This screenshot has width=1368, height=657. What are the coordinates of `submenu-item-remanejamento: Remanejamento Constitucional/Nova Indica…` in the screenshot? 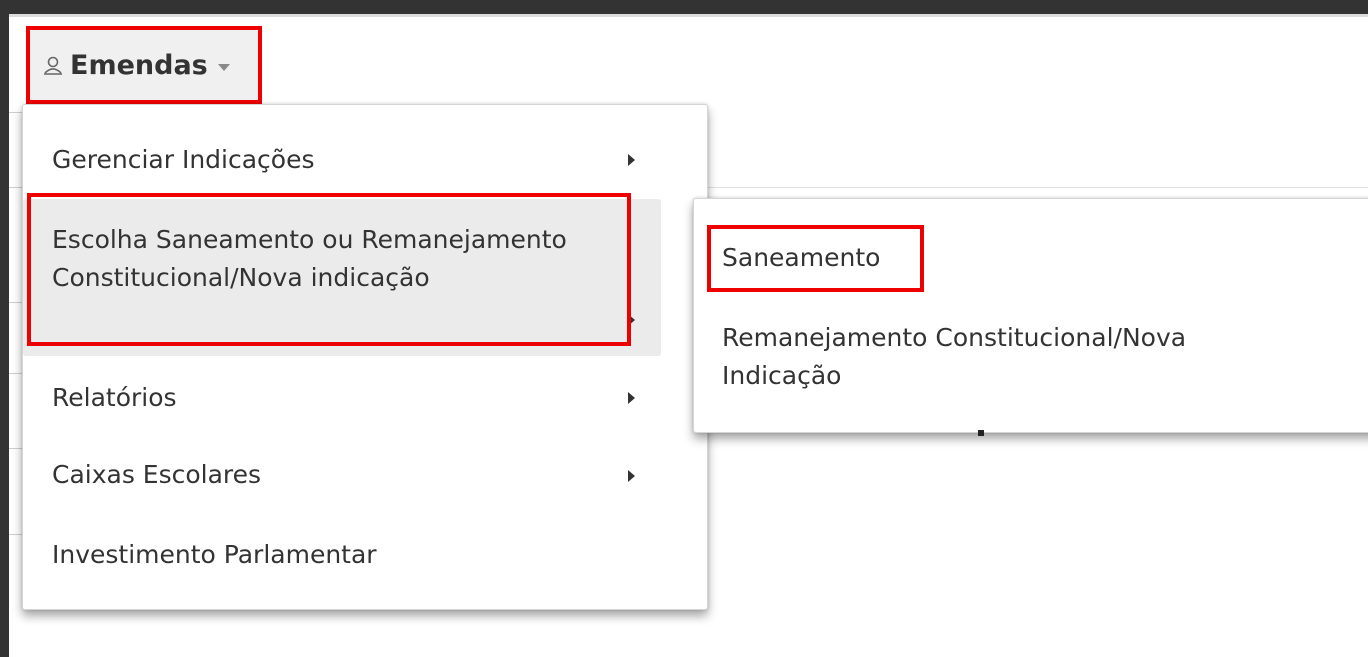 It's located at (954, 357).